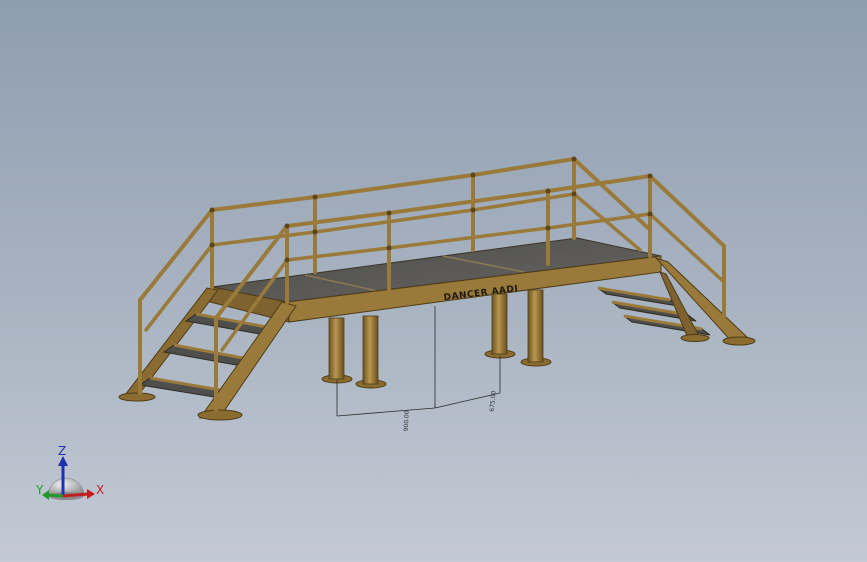  I want to click on x-axis-label: X, so click(100, 490).